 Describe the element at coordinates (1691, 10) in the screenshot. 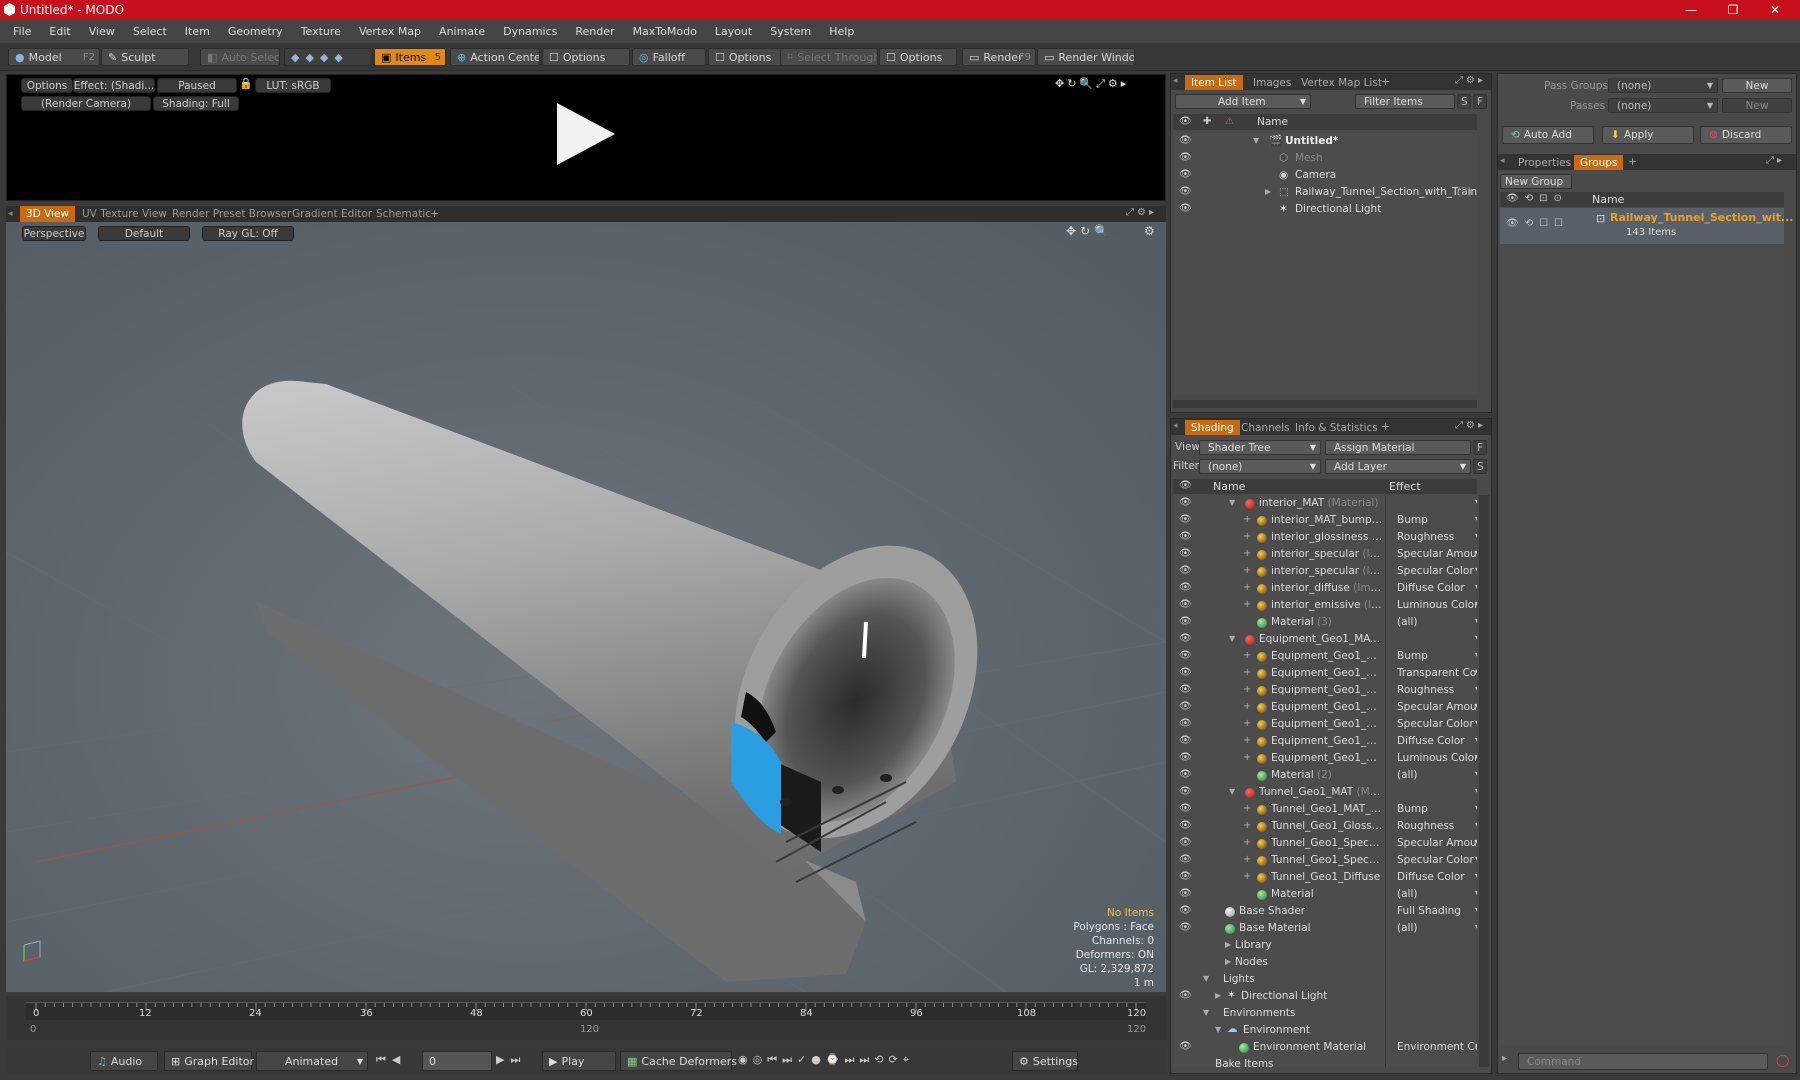

I see `minimize-button: —` at that location.